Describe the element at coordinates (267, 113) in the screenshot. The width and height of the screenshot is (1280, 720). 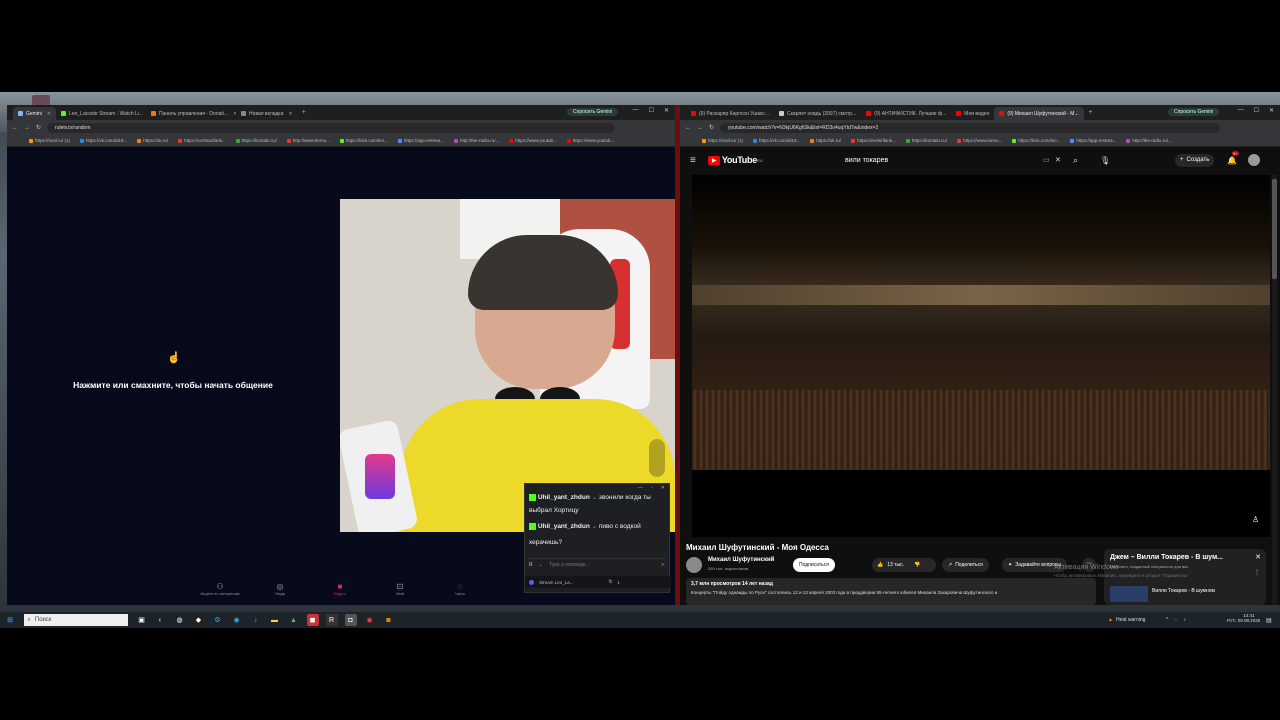
I see `left-tab-4: Новая вкладка ✕` at that location.